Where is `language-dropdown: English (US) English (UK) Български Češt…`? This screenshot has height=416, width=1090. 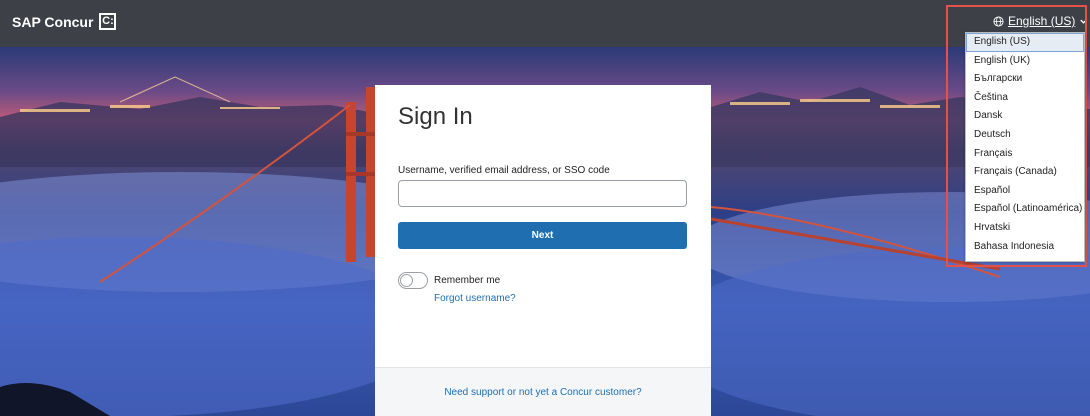 language-dropdown: English (US) English (UK) Български Češt… is located at coordinates (1025, 147).